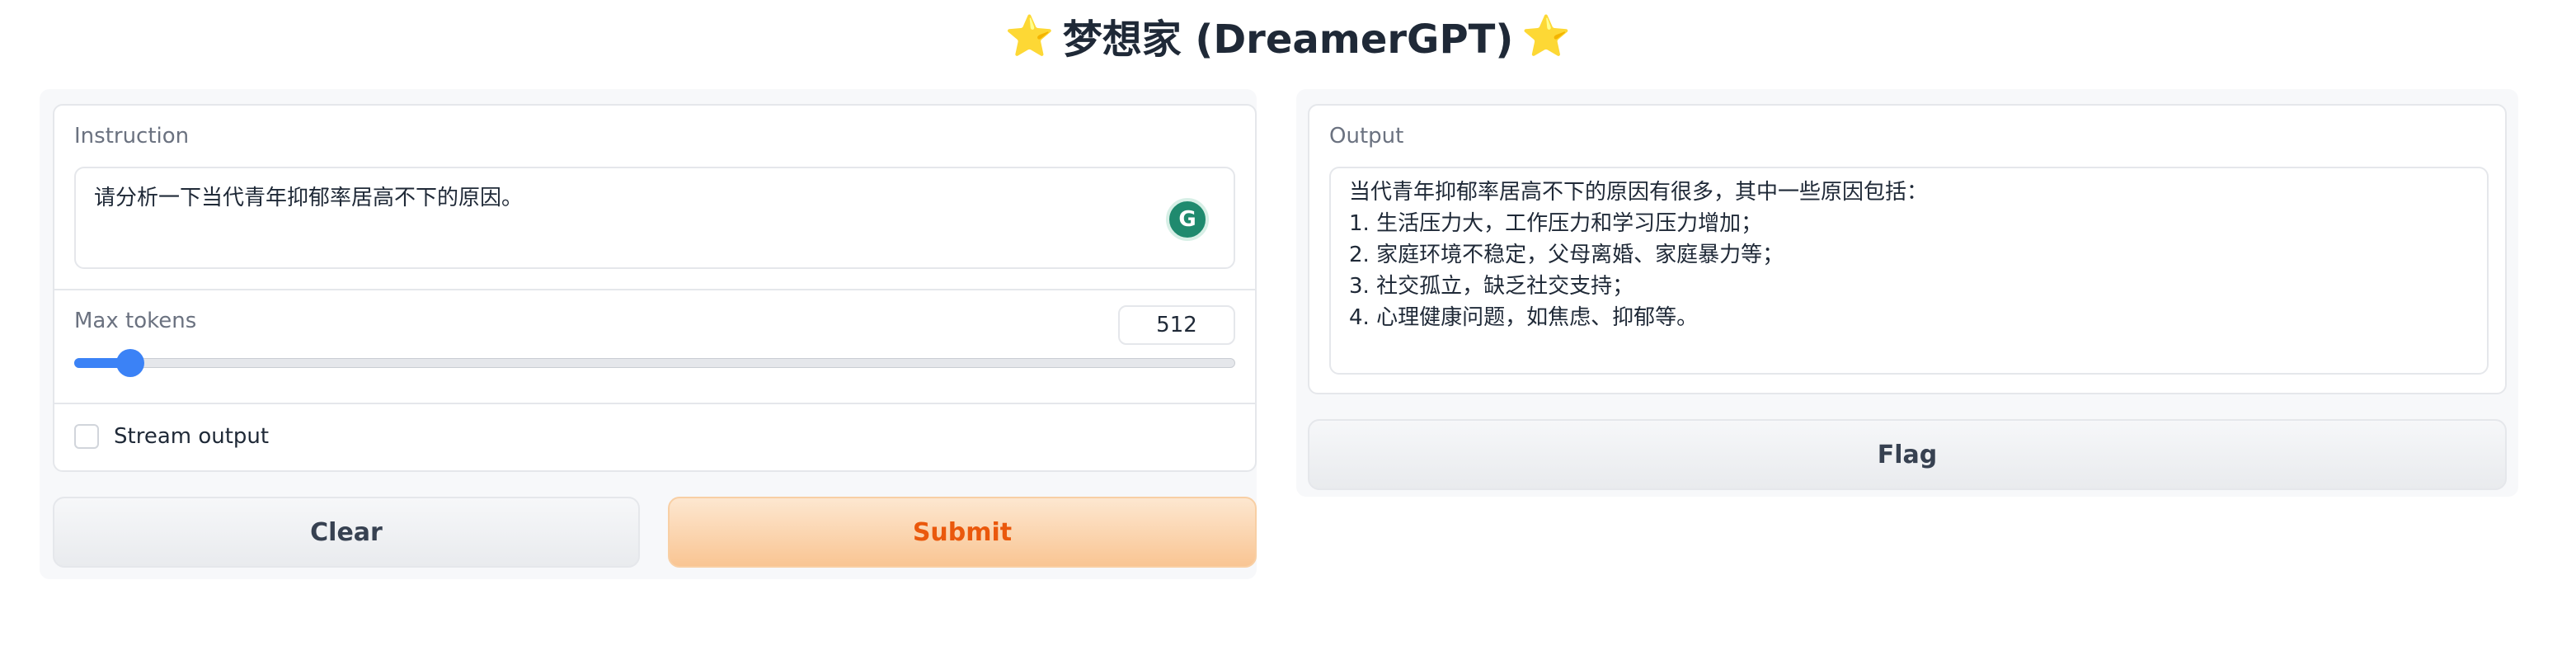  What do you see at coordinates (1639, 192) in the screenshot?
I see `output-line: 当代青年抑郁率居高不下的原因有很多，其中一些原因包括：` at bounding box center [1639, 192].